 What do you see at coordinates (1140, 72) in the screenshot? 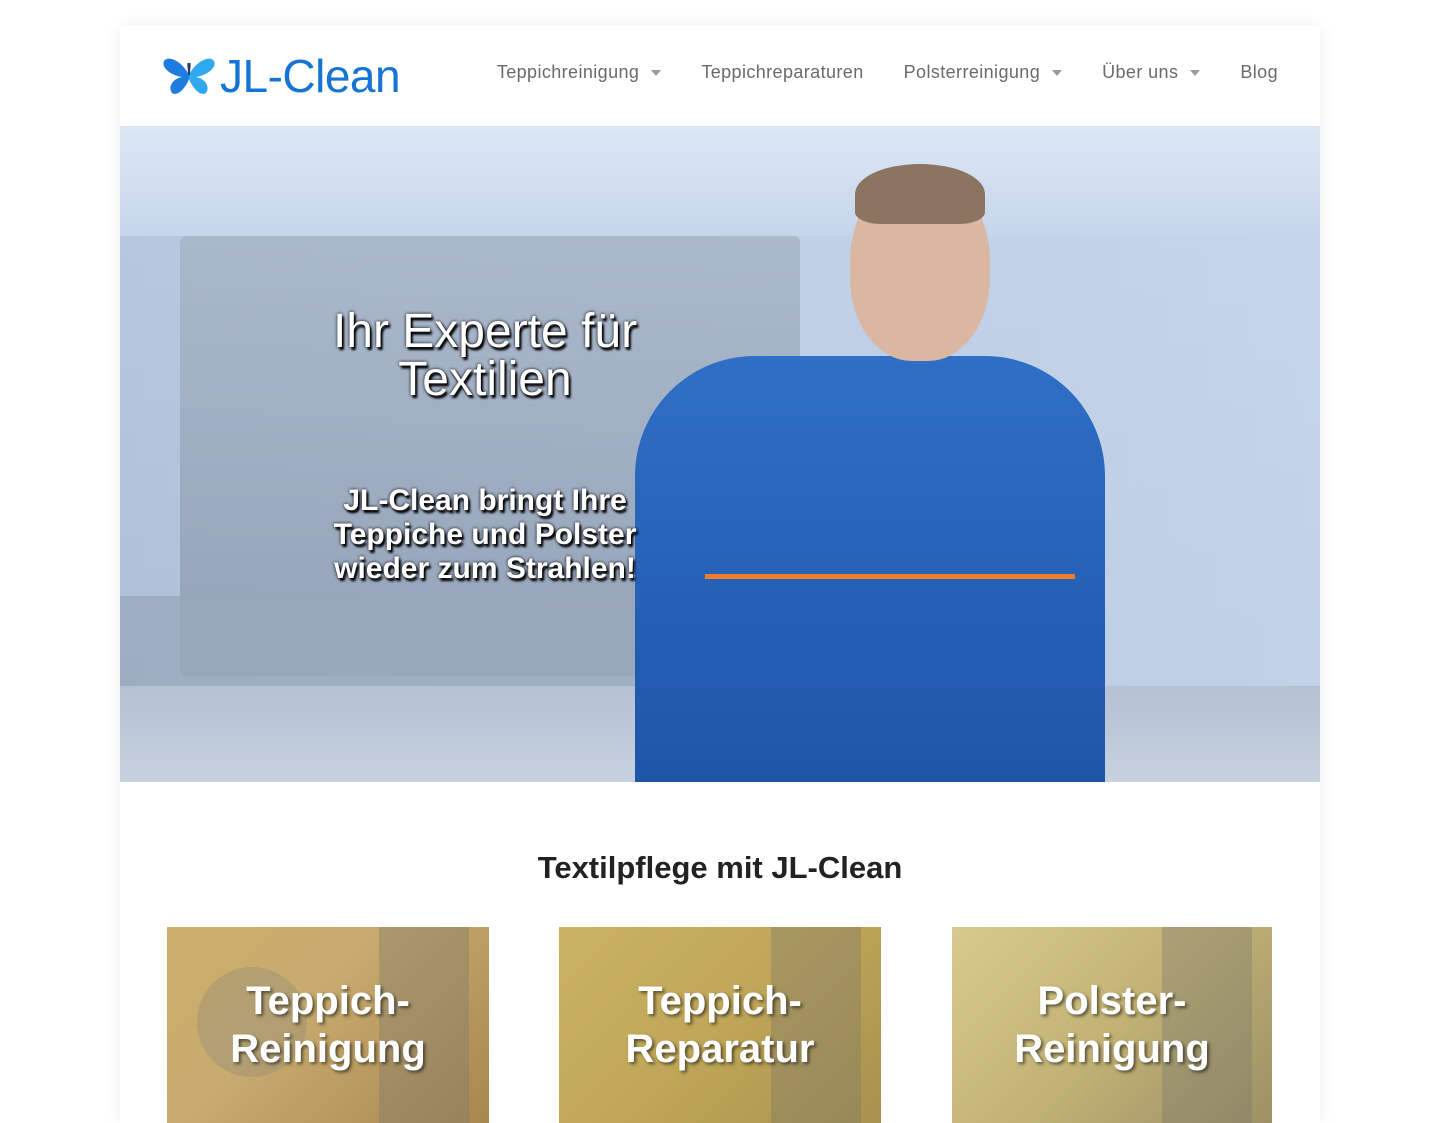
I see `nav-item-label: Über uns` at bounding box center [1140, 72].